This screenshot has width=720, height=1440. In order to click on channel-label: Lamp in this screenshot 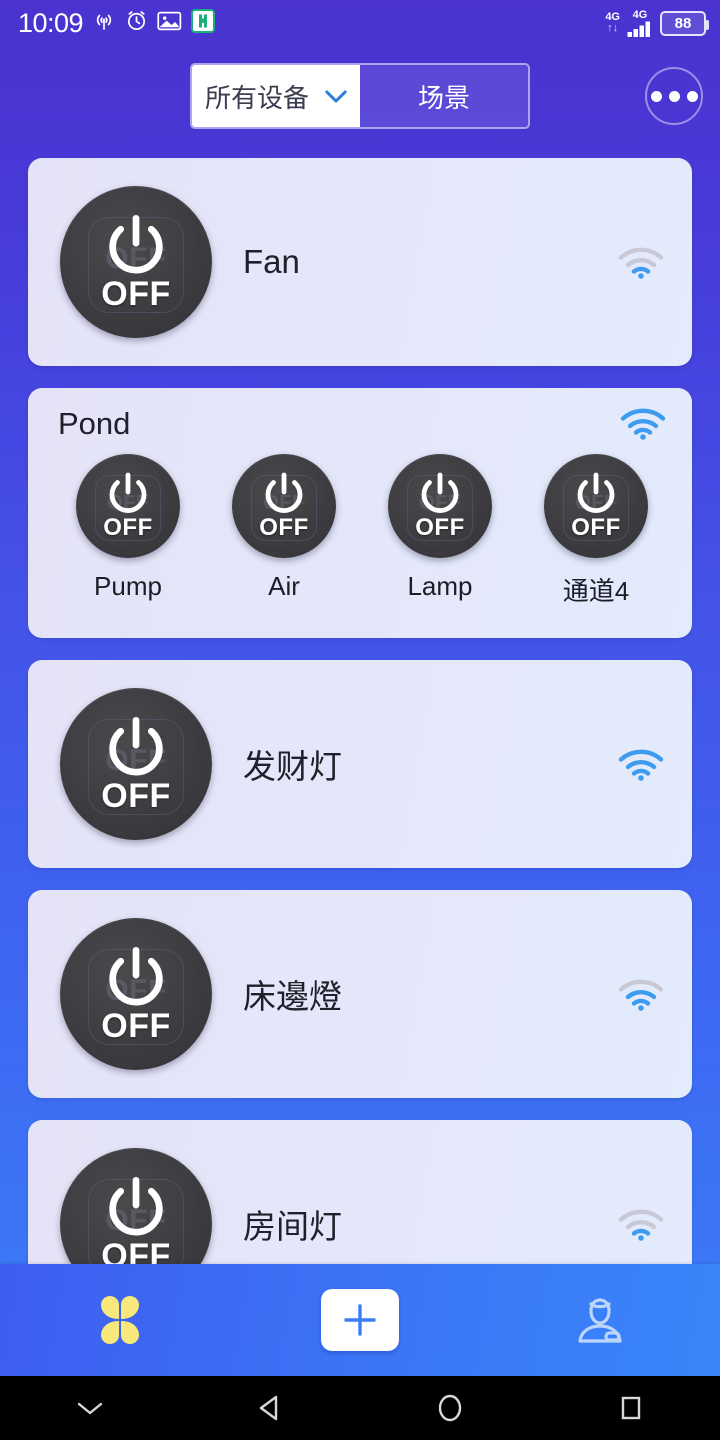, I will do `click(440, 586)`.